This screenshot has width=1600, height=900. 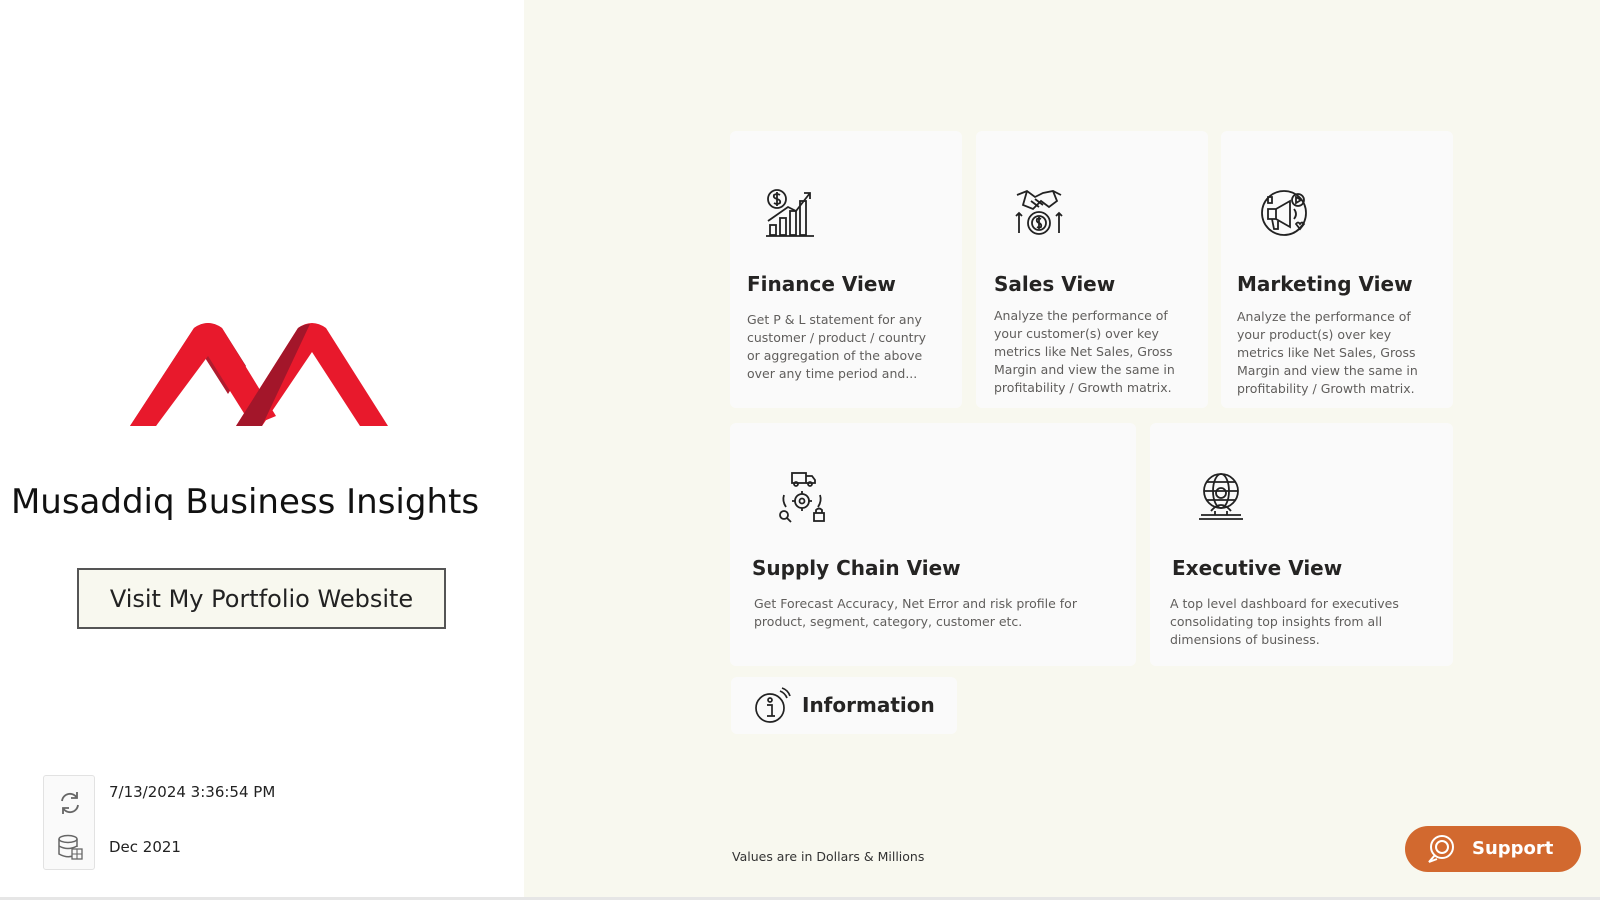 I want to click on brand-logo, so click(x=259, y=374).